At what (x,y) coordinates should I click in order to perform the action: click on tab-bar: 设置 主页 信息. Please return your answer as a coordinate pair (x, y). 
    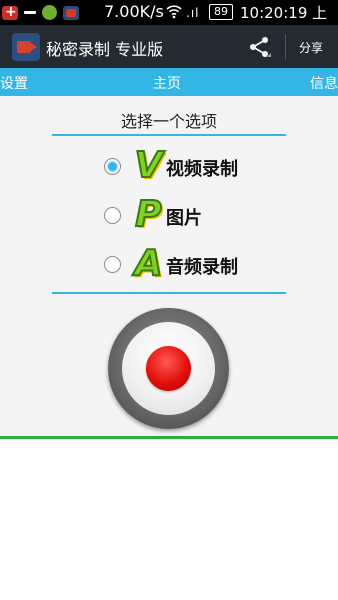
    Looking at the image, I should click on (169, 82).